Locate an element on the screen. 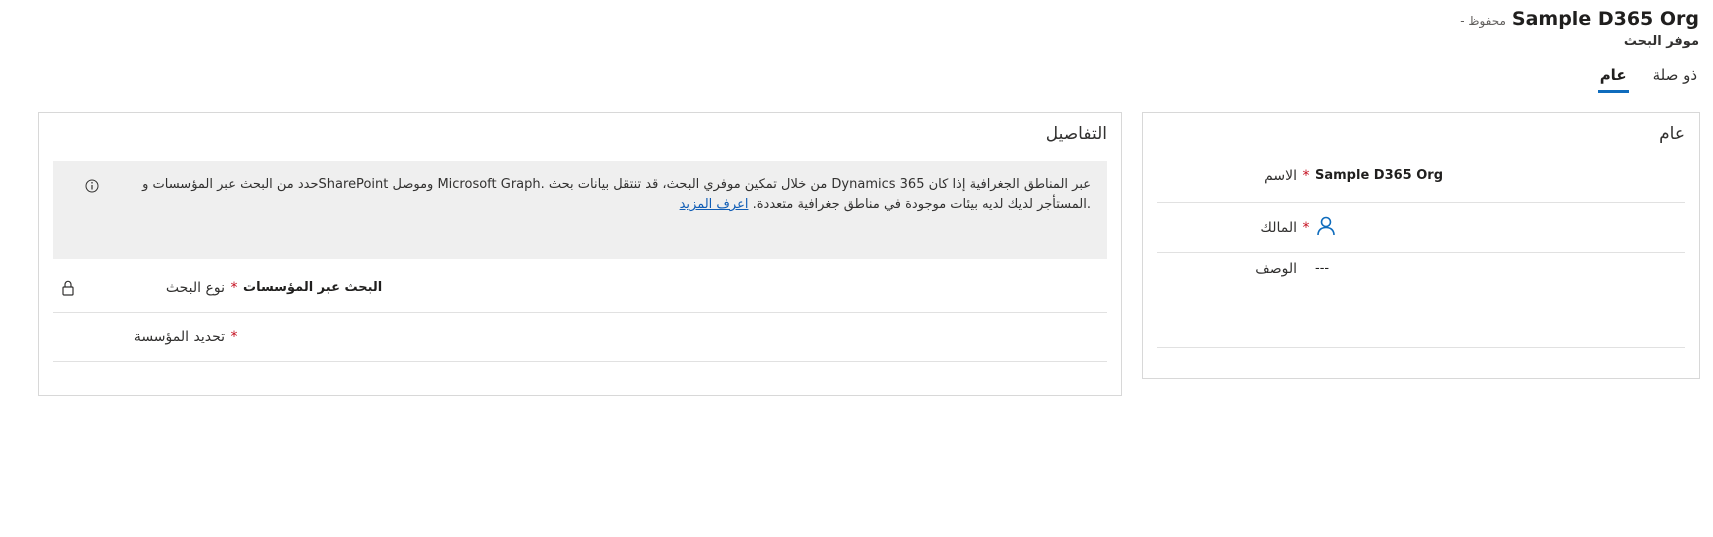 This screenshot has width=1713, height=537. search-type-label: نوع البحث is located at coordinates (195, 287).